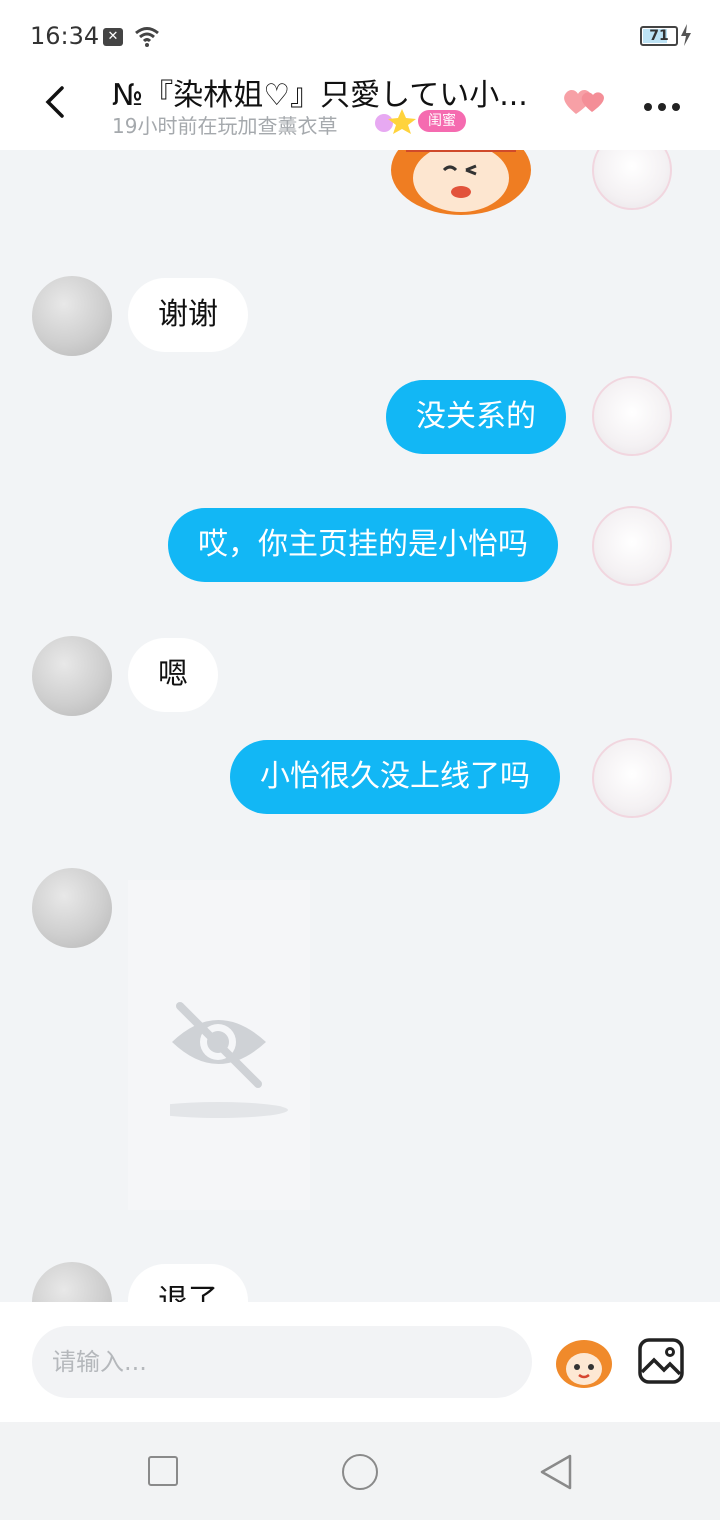 This screenshot has width=720, height=1520. What do you see at coordinates (65, 36) in the screenshot?
I see `status-time: 16:34` at bounding box center [65, 36].